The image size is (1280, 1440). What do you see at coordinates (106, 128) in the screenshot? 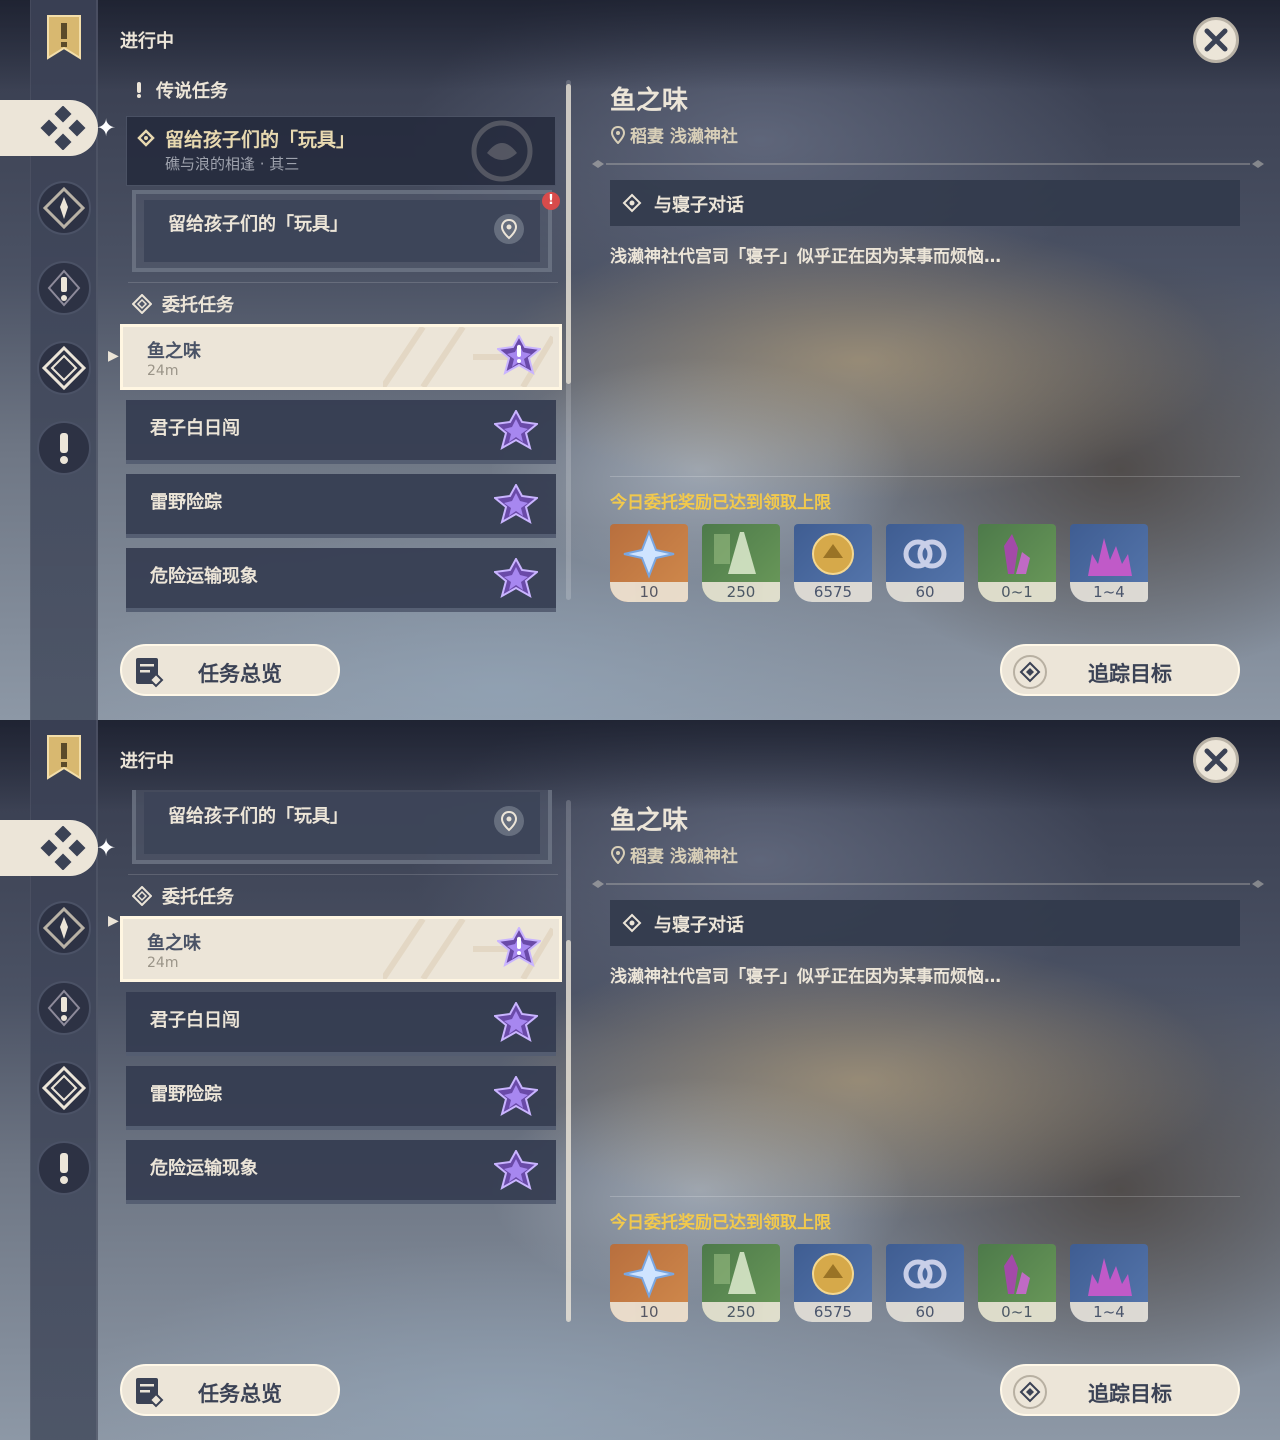
I see `sparkle-icon: ✦` at bounding box center [106, 128].